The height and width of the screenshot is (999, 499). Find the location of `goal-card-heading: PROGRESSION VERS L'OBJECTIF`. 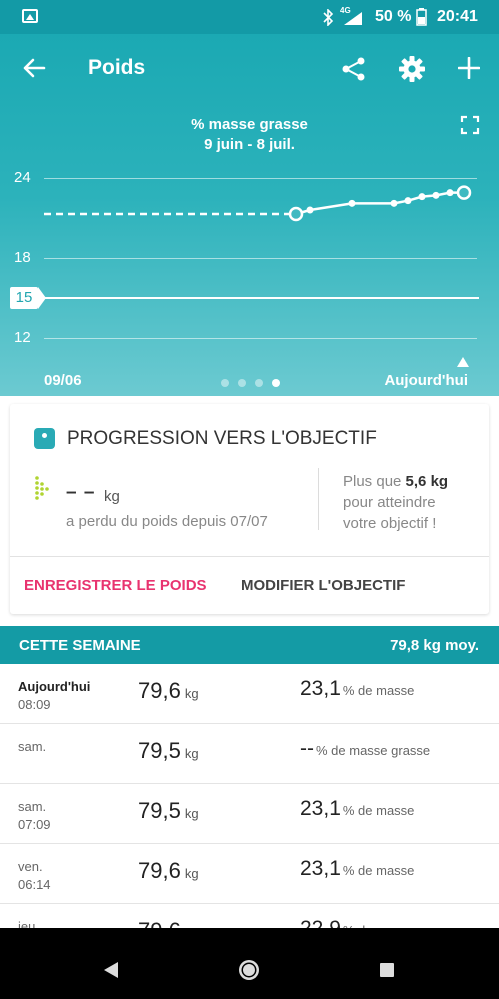

goal-card-heading: PROGRESSION VERS L'OBJECTIF is located at coordinates (222, 438).